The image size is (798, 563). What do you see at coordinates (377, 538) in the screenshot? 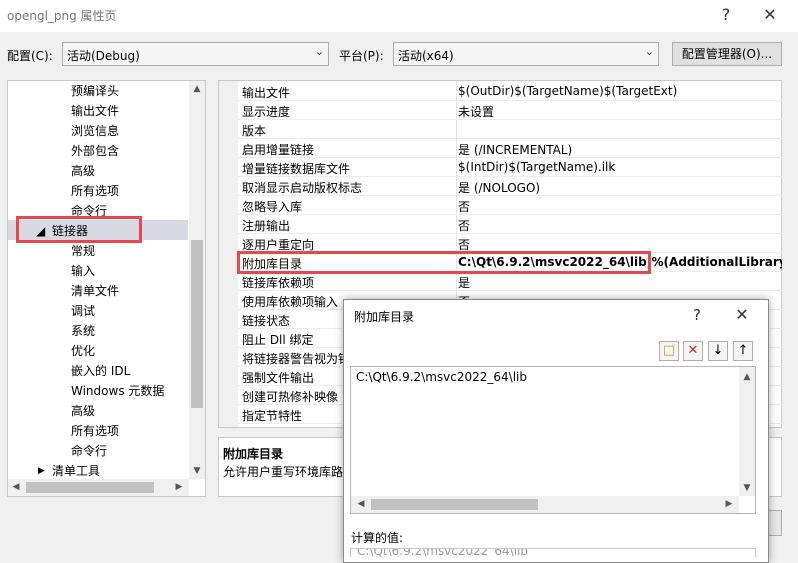
I see `computed-value-label: 计算的值:` at bounding box center [377, 538].